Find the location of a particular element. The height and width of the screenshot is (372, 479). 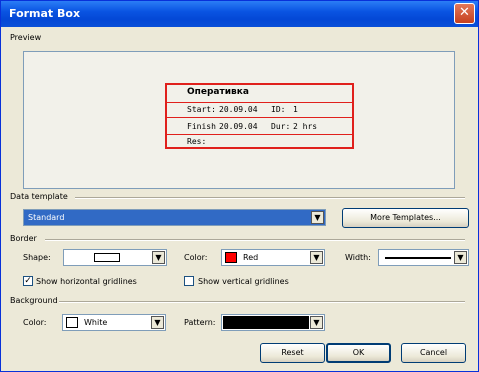

shape-label: Shape: is located at coordinates (37, 257).